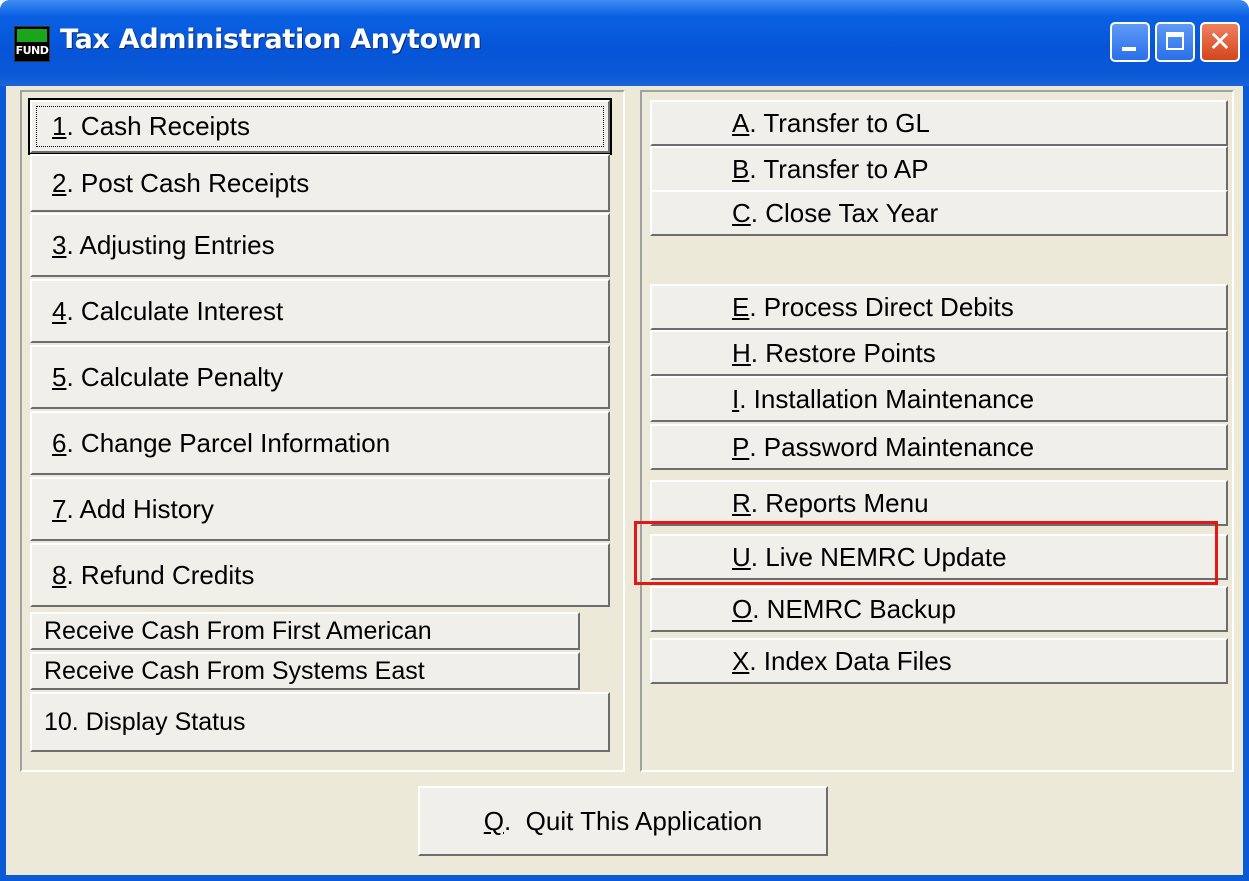 The height and width of the screenshot is (881, 1249). I want to click on process-direct-debits-button: E. Process Direct Debits, so click(939, 307).